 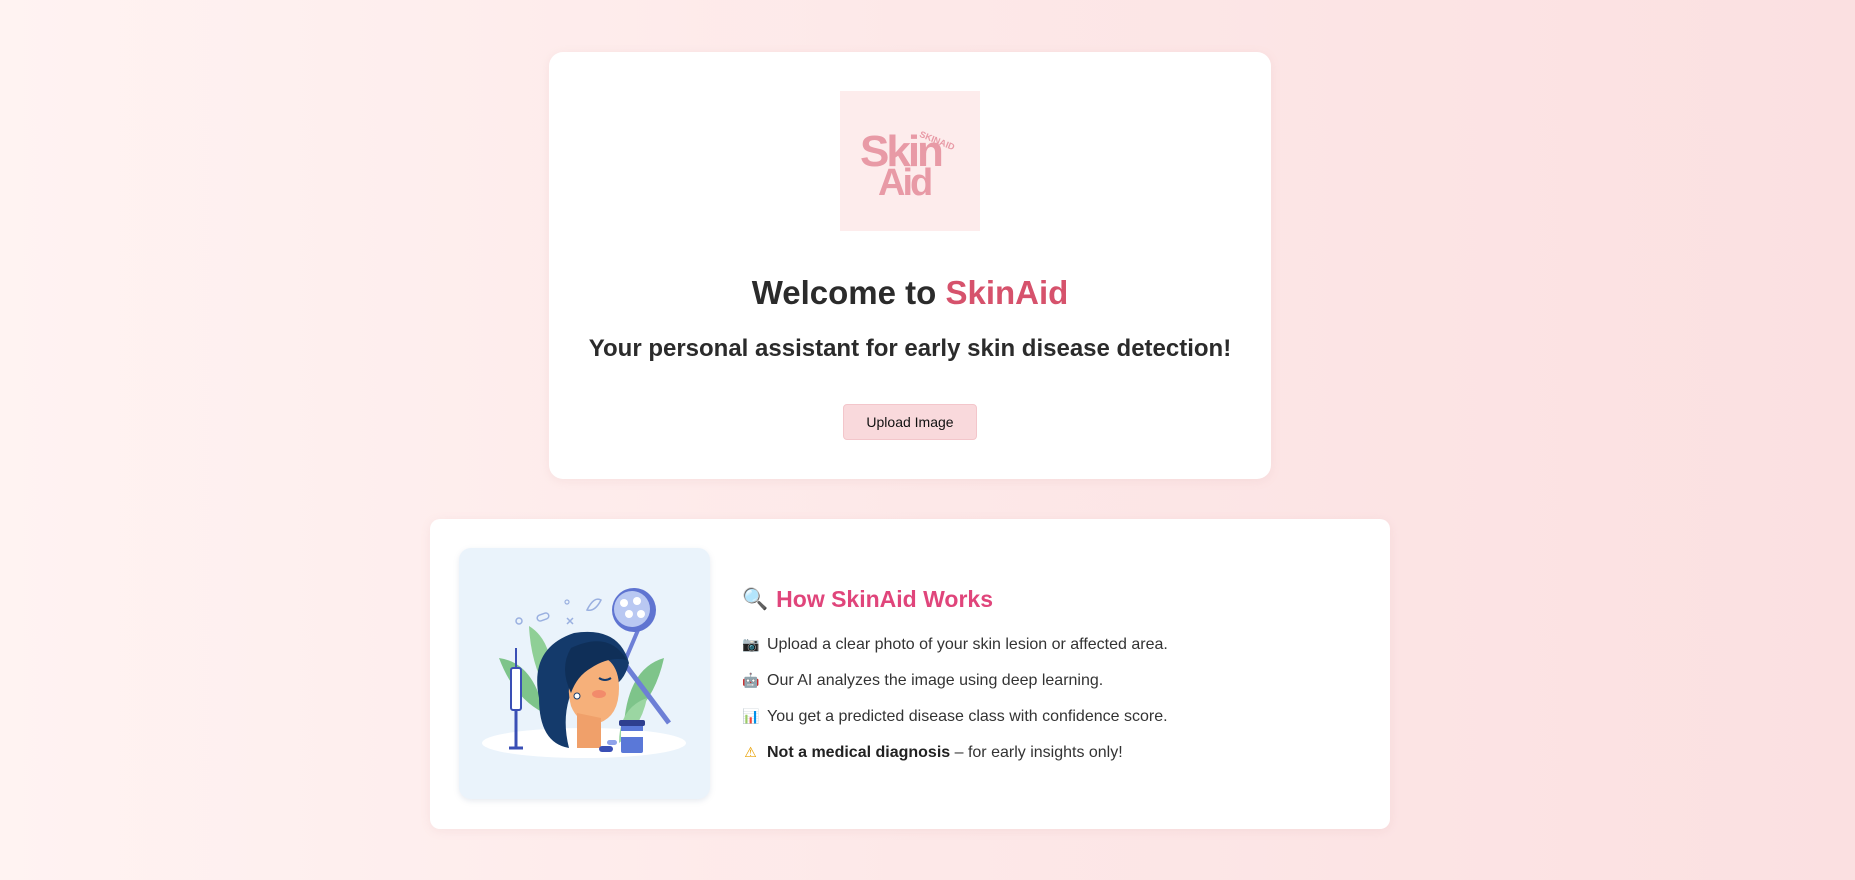 What do you see at coordinates (1007, 292) in the screenshot?
I see `title-brand: SkinAid` at bounding box center [1007, 292].